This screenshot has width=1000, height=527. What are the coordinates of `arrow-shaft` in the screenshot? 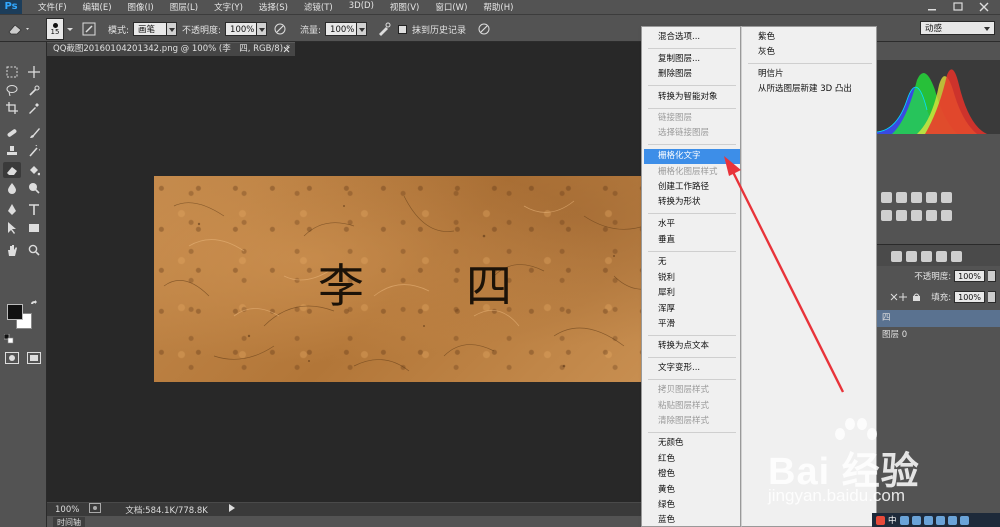 It's located at (787, 281).